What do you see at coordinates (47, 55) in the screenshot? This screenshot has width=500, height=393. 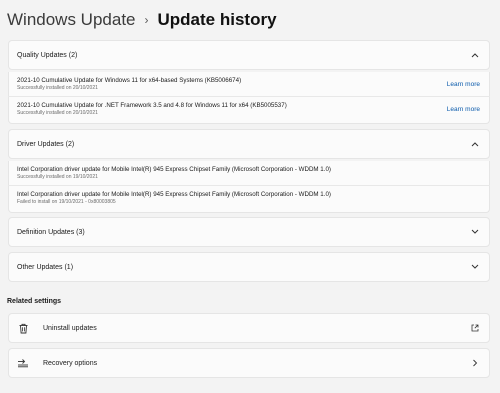 I see `quality-updates-label: Quality Updates (2)` at bounding box center [47, 55].